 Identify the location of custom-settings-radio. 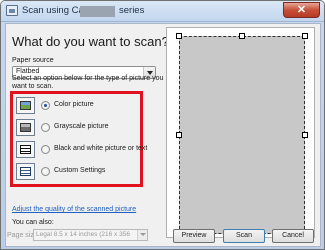
(45, 171).